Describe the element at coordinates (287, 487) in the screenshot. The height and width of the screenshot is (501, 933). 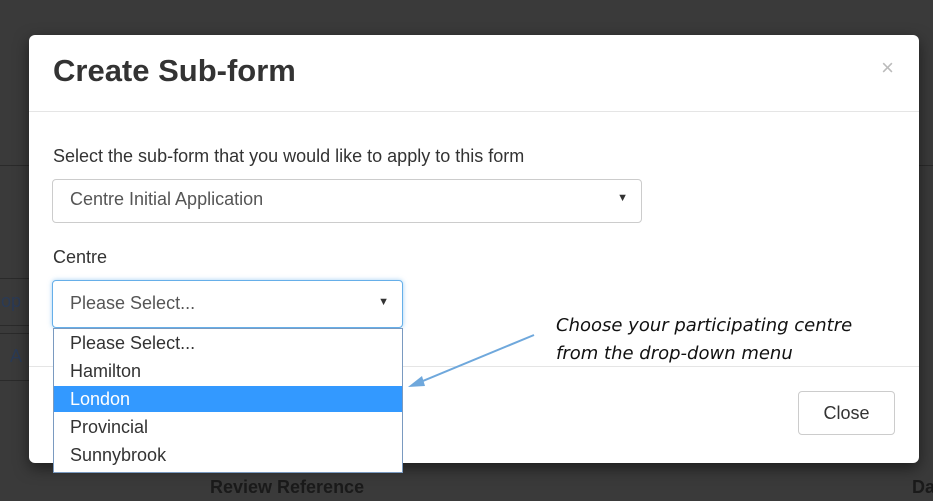
I see `bg-column-heading: Review Reference` at that location.